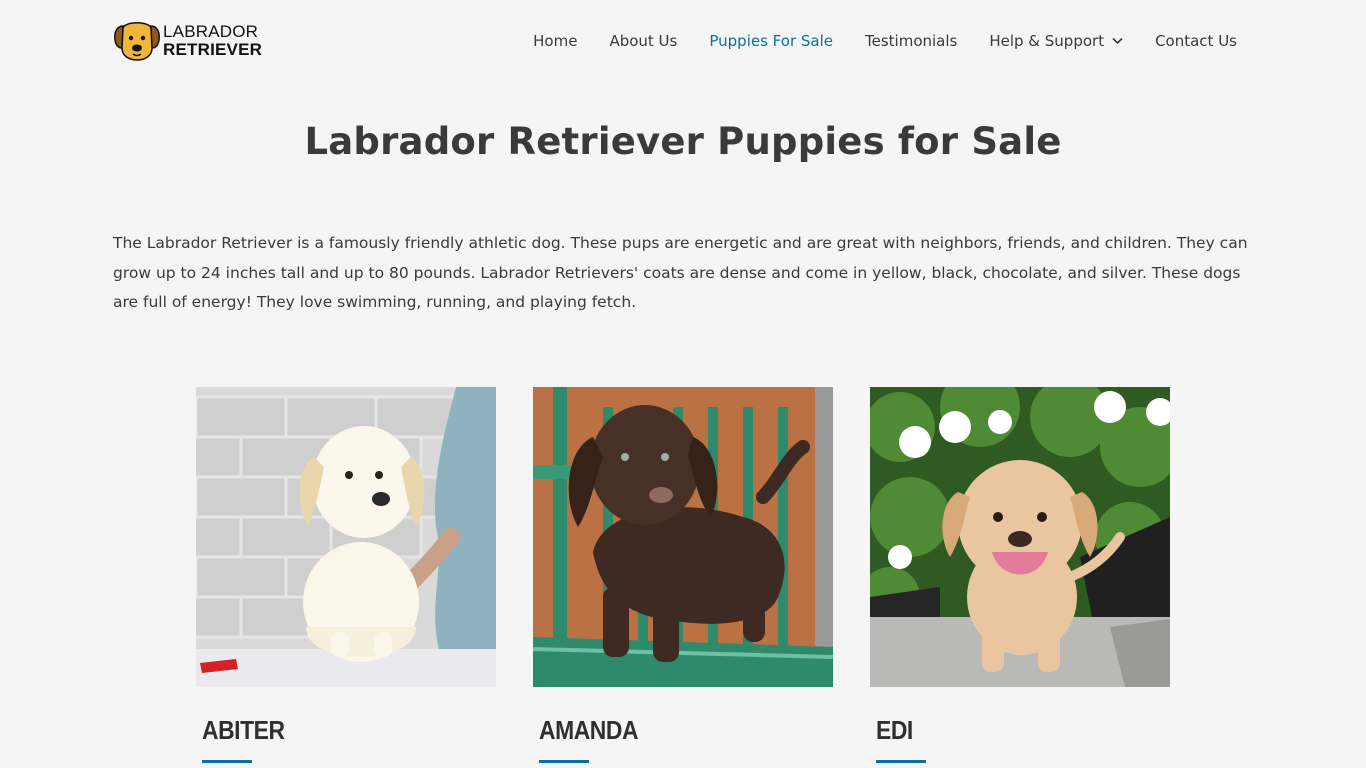 This screenshot has width=1366, height=768. What do you see at coordinates (643, 41) in the screenshot?
I see `nav-about-us: About Us` at bounding box center [643, 41].